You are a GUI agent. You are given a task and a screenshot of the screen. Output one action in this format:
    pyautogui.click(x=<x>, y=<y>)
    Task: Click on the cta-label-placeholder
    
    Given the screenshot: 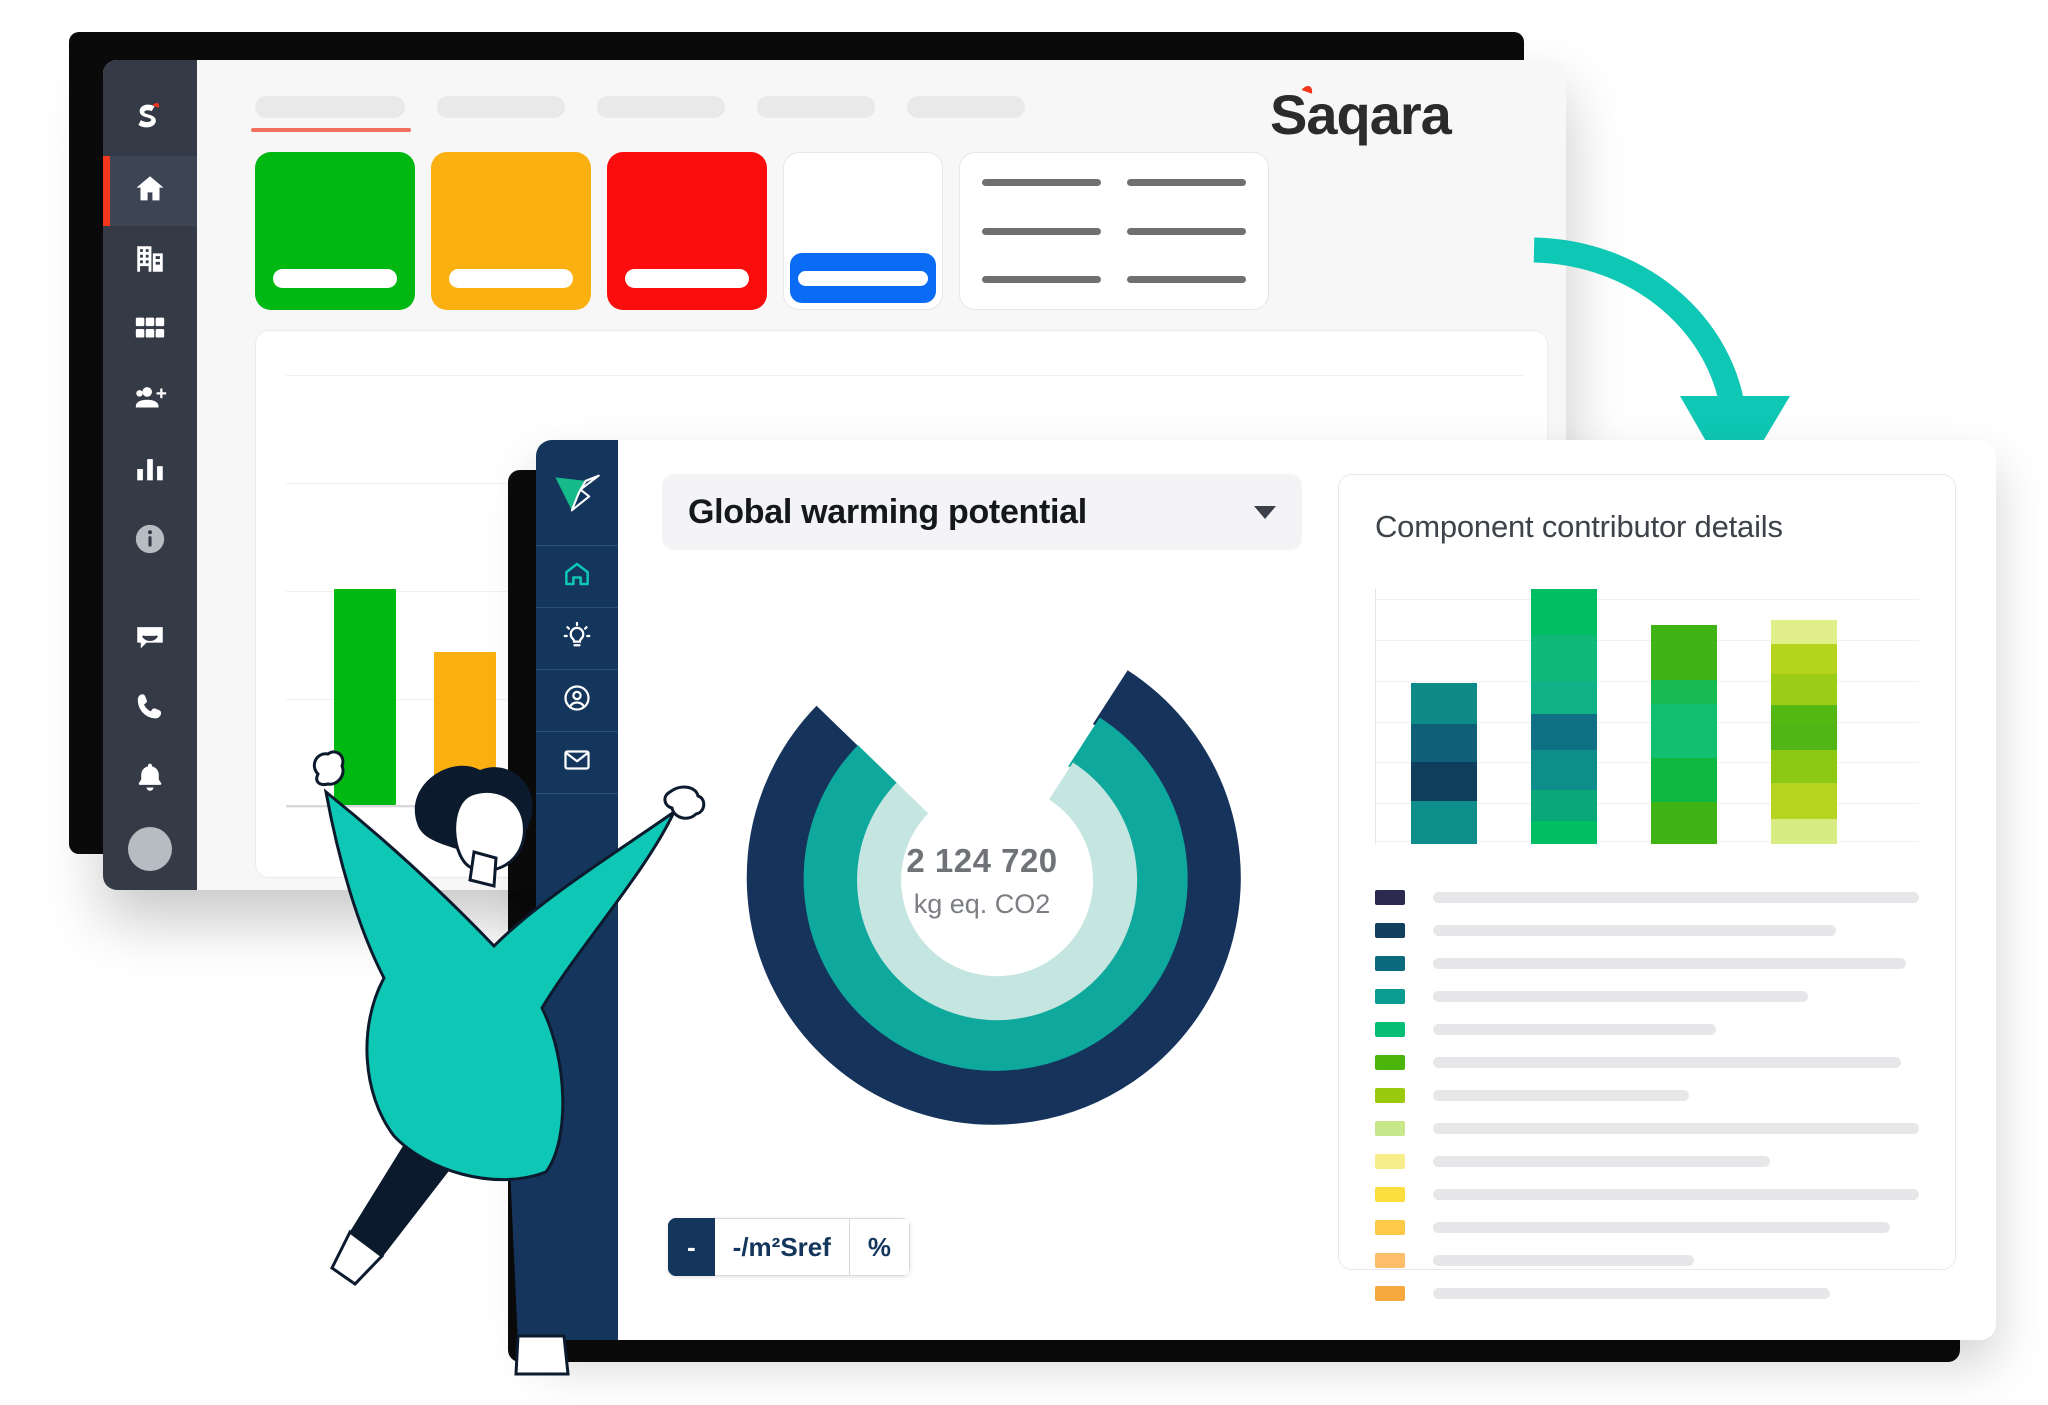 What is the action you would take?
    pyautogui.click(x=863, y=278)
    